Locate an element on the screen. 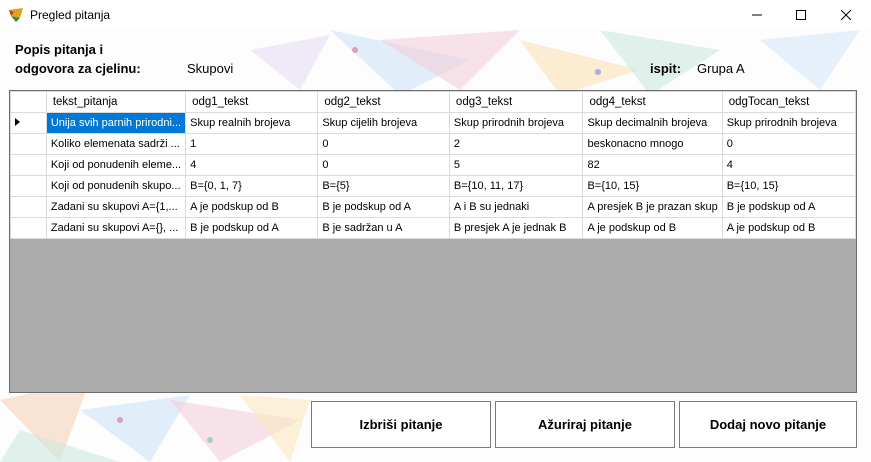 The height and width of the screenshot is (462, 871). corner-header is located at coordinates (28, 102).